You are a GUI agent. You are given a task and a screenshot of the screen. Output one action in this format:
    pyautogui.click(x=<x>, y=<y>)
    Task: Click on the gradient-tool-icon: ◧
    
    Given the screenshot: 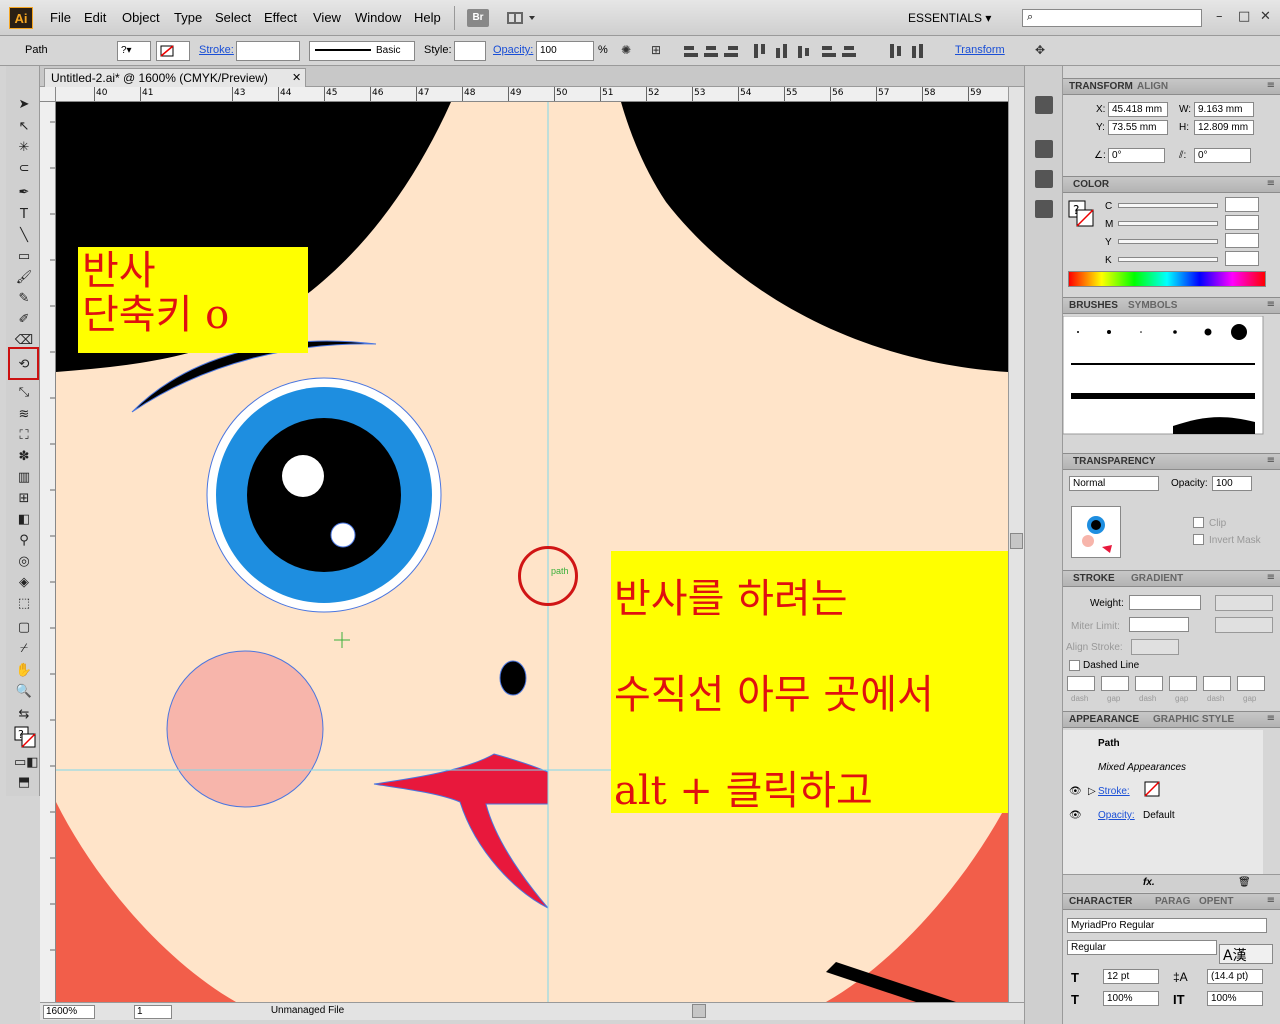 What is the action you would take?
    pyautogui.click(x=24, y=520)
    